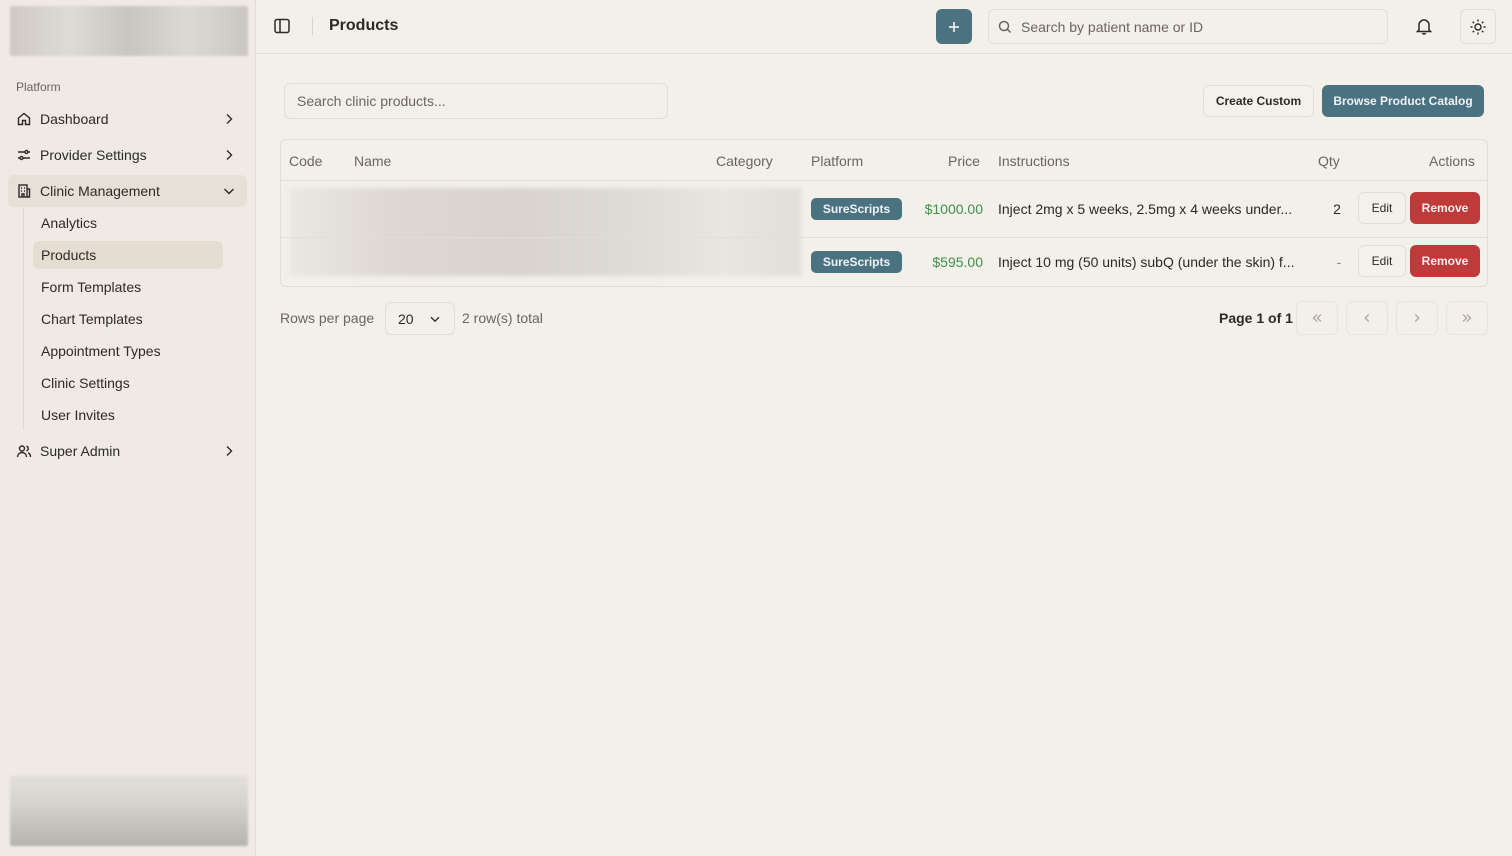  What do you see at coordinates (420, 318) in the screenshot?
I see `rows-per-page-select: 20` at bounding box center [420, 318].